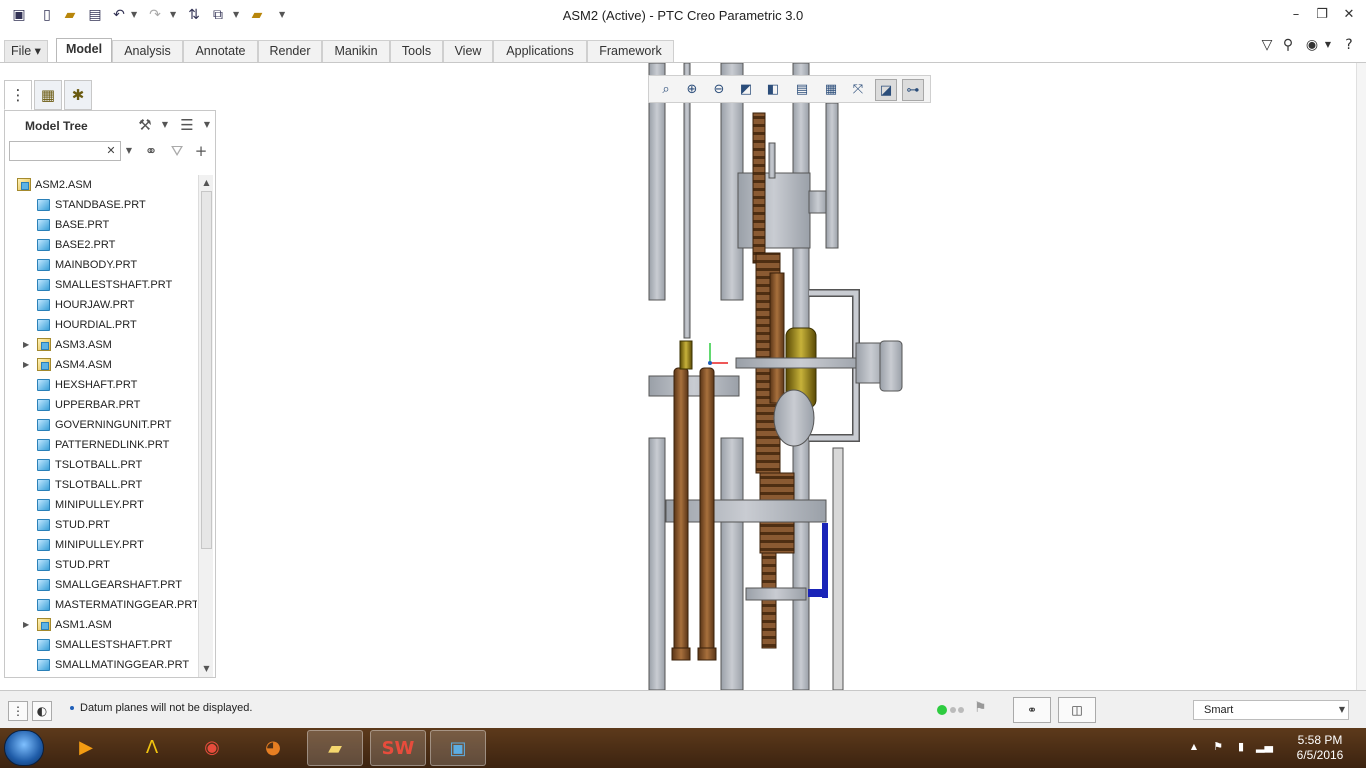  Describe the element at coordinates (177, 151) in the screenshot. I see `filter-icon: ⛛` at that location.